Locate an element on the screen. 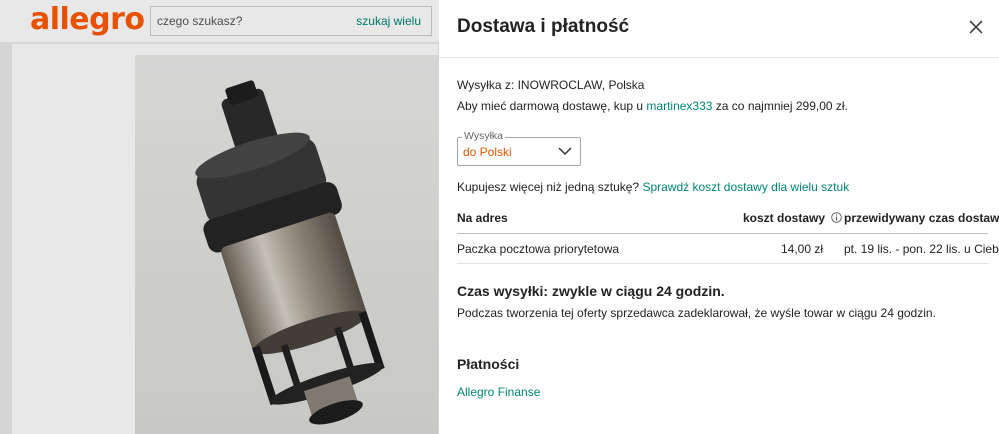  delivery-method-cost: 14,00 zł is located at coordinates (802, 249).